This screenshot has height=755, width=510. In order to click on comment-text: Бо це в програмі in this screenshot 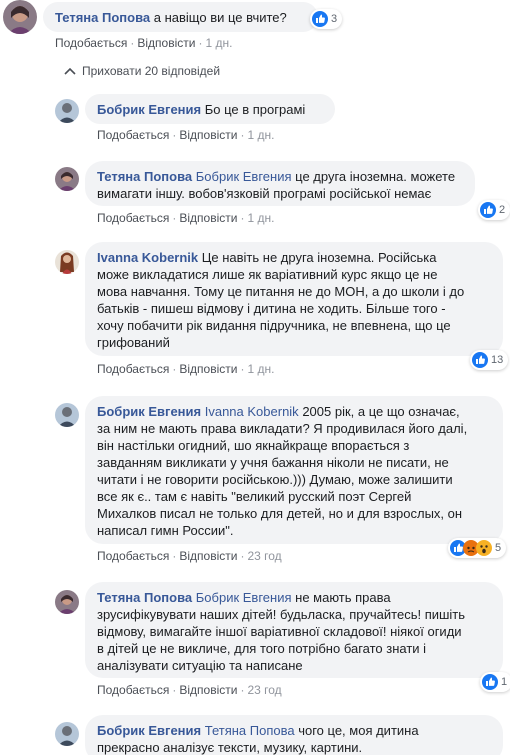, I will do `click(255, 109)`.